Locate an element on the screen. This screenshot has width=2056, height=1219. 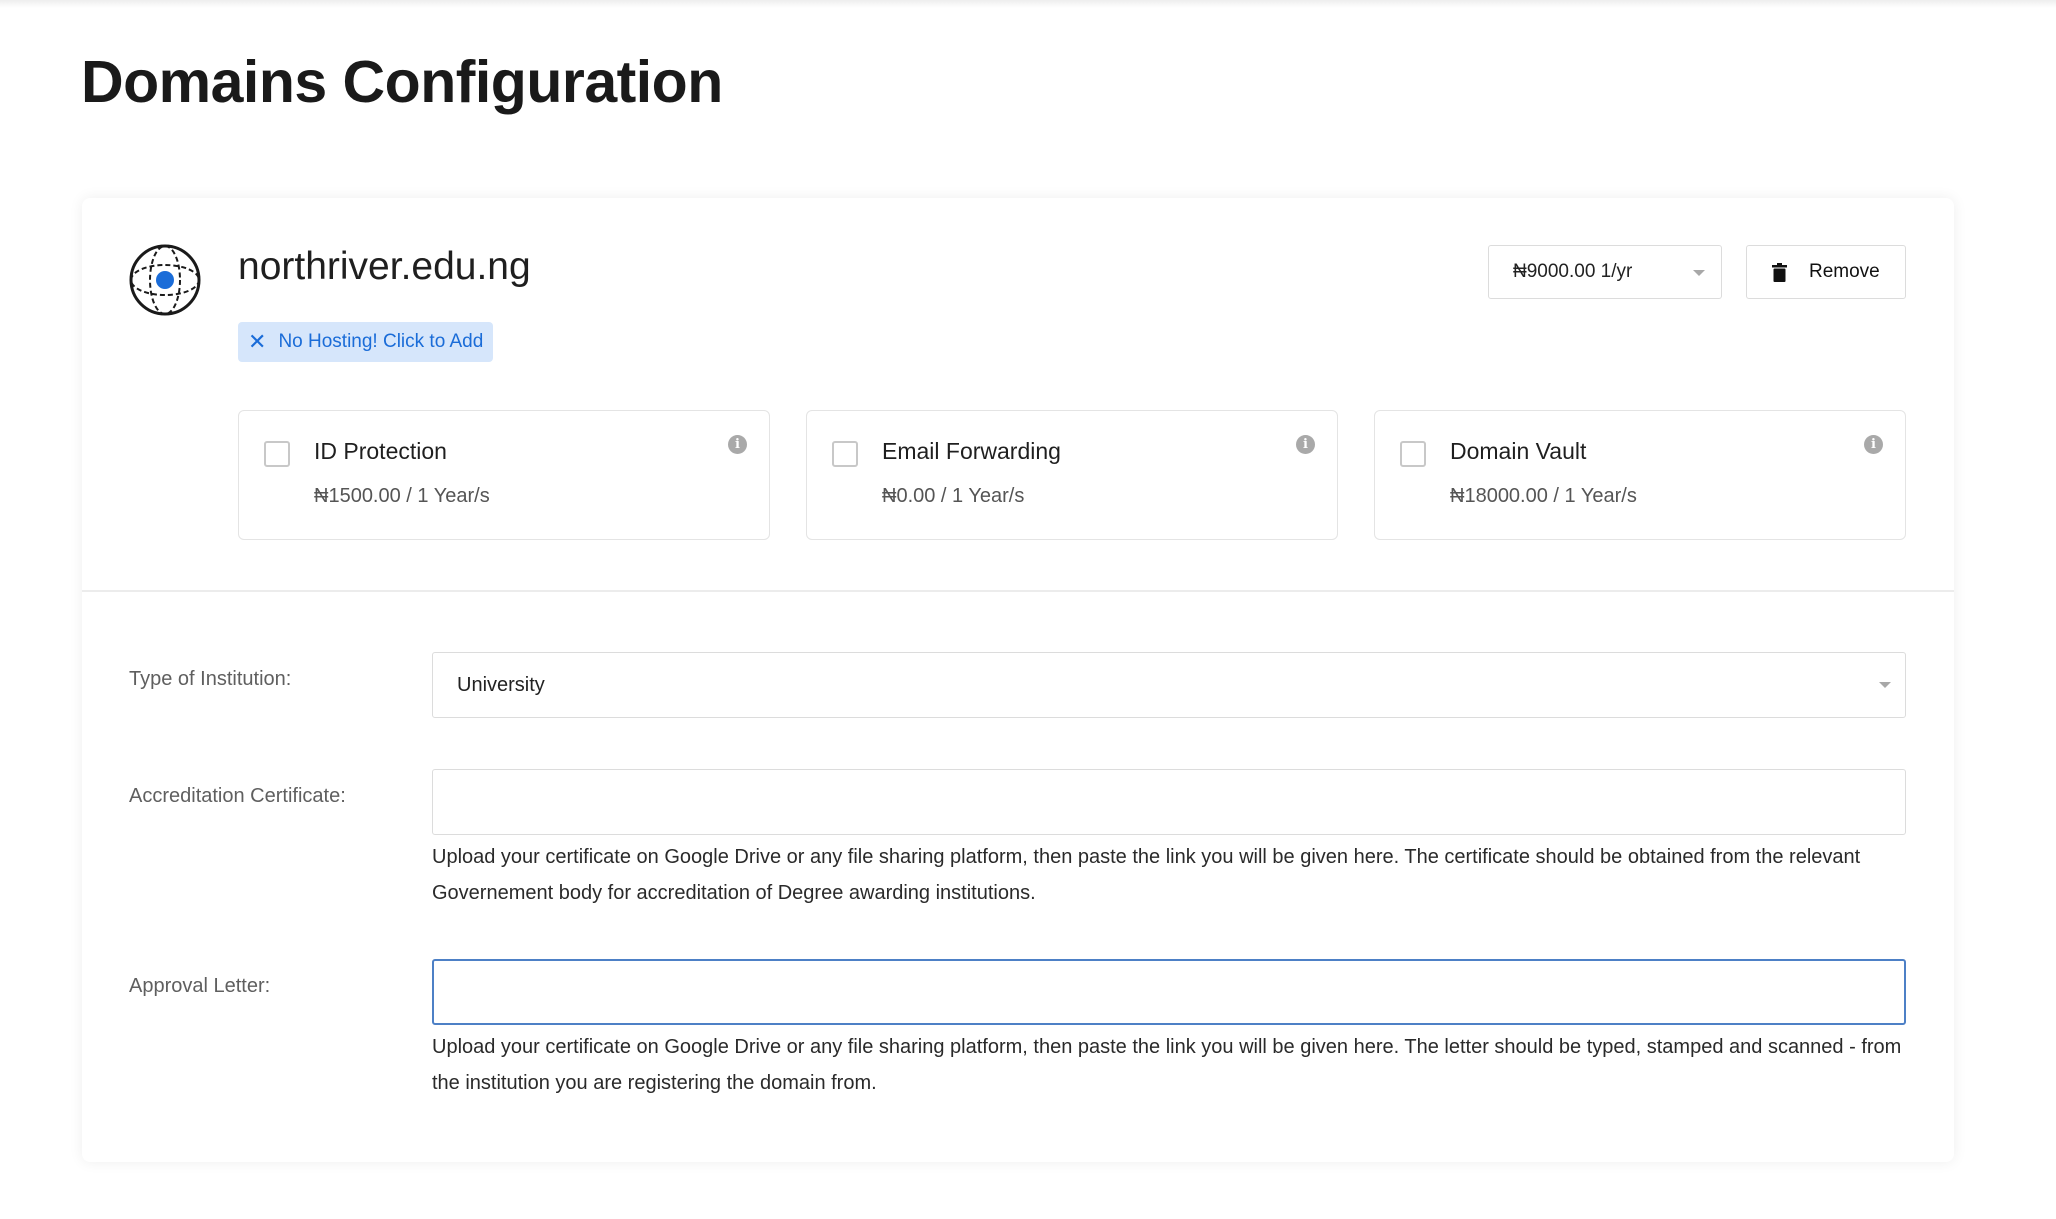
price-period-value: ₦9000.00 1/yr is located at coordinates (1573, 271).